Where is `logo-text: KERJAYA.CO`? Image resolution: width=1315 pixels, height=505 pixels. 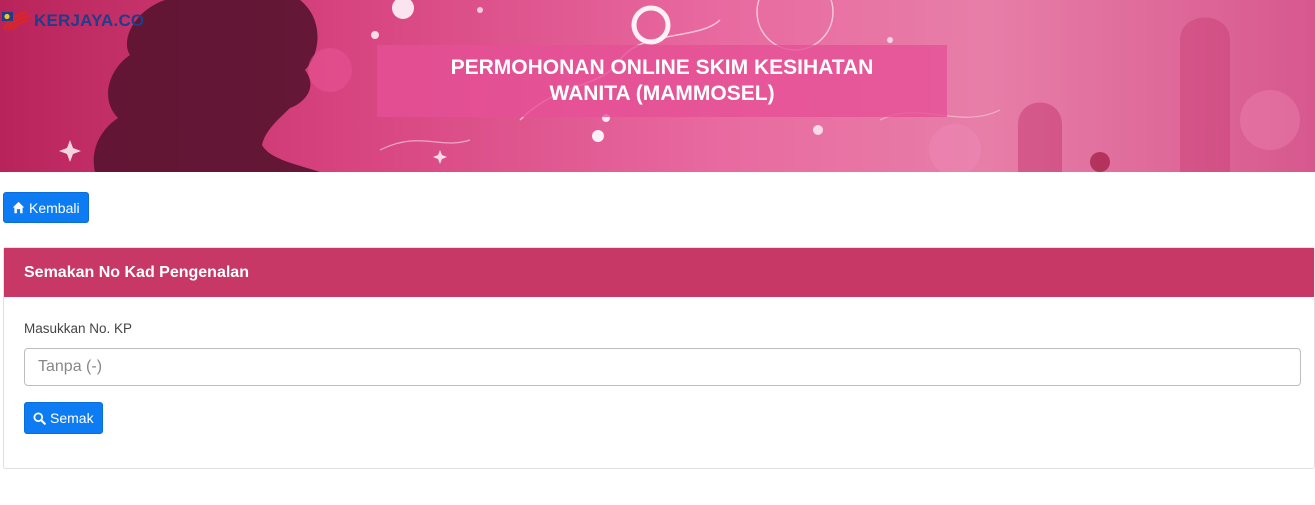 logo-text: KERJAYA.CO is located at coordinates (89, 20).